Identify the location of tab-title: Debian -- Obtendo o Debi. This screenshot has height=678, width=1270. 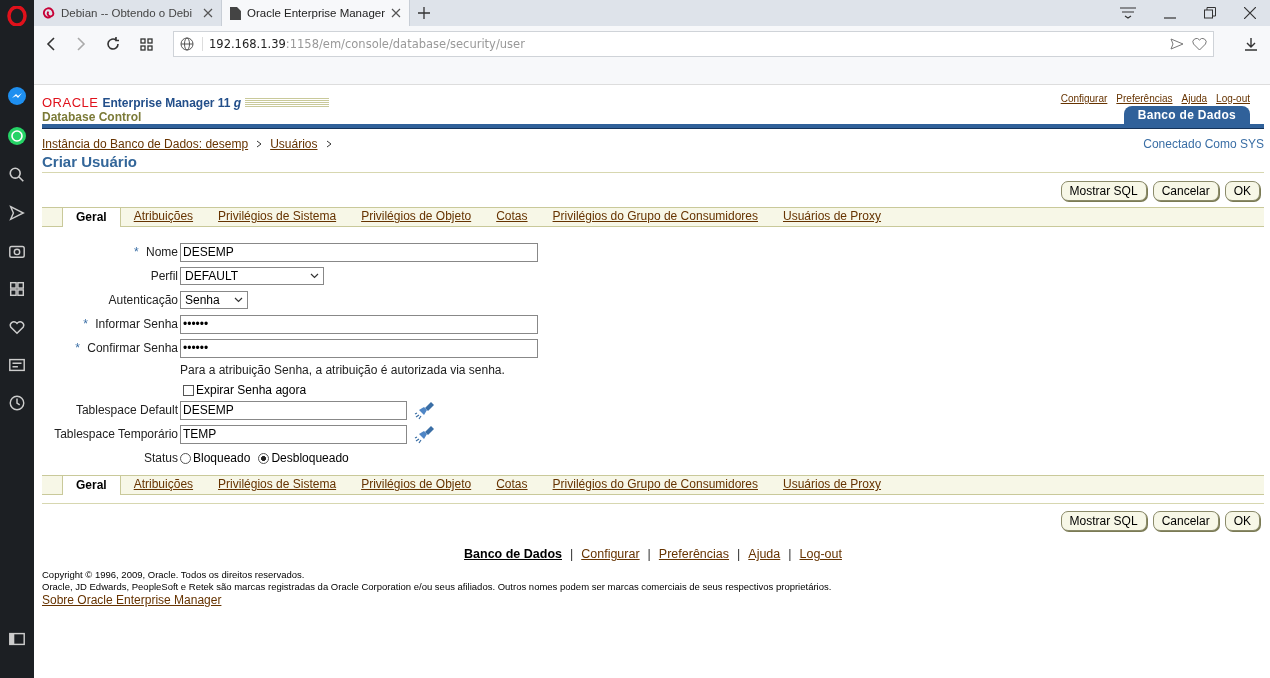
(127, 13).